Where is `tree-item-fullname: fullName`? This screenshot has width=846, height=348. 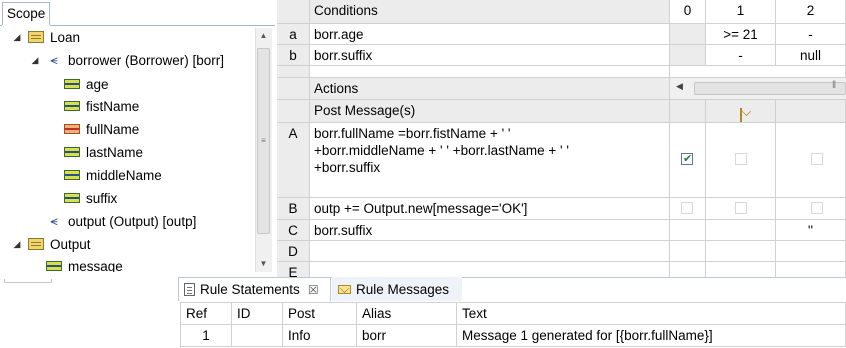 tree-item-fullname: fullName is located at coordinates (101, 129).